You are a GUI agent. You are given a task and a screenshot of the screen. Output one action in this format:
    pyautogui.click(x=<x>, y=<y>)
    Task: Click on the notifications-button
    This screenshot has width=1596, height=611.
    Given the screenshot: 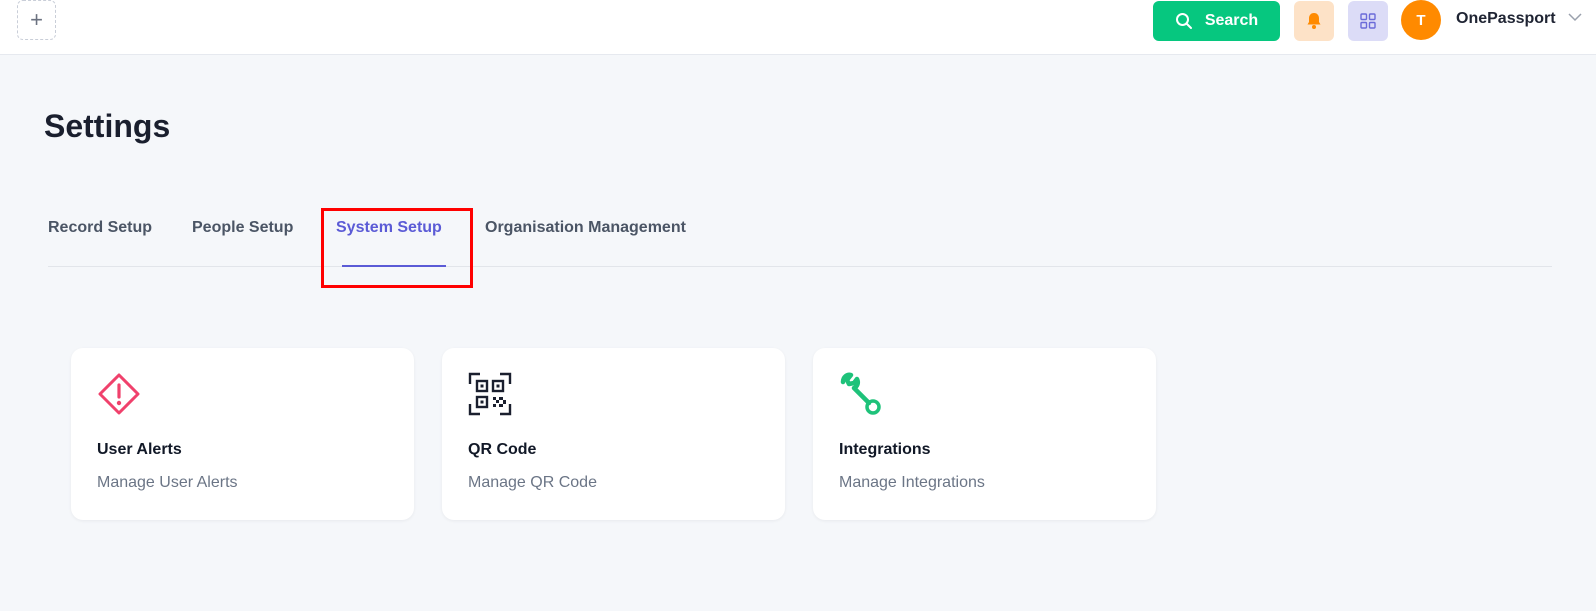 What is the action you would take?
    pyautogui.click(x=1314, y=21)
    